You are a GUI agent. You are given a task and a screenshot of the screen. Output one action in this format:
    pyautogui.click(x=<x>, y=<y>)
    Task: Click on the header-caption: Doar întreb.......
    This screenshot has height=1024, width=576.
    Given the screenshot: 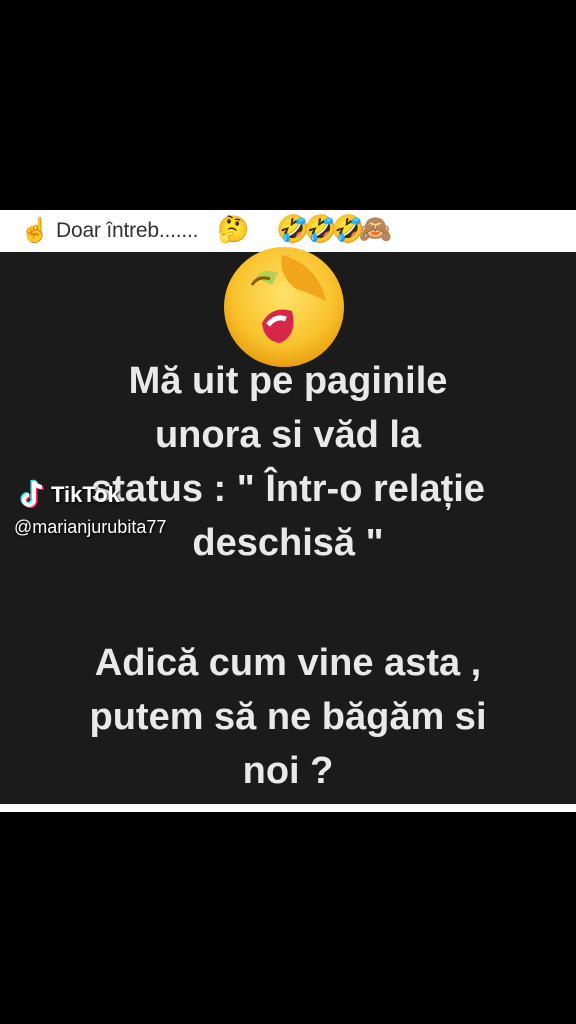 What is the action you would take?
    pyautogui.click(x=127, y=230)
    